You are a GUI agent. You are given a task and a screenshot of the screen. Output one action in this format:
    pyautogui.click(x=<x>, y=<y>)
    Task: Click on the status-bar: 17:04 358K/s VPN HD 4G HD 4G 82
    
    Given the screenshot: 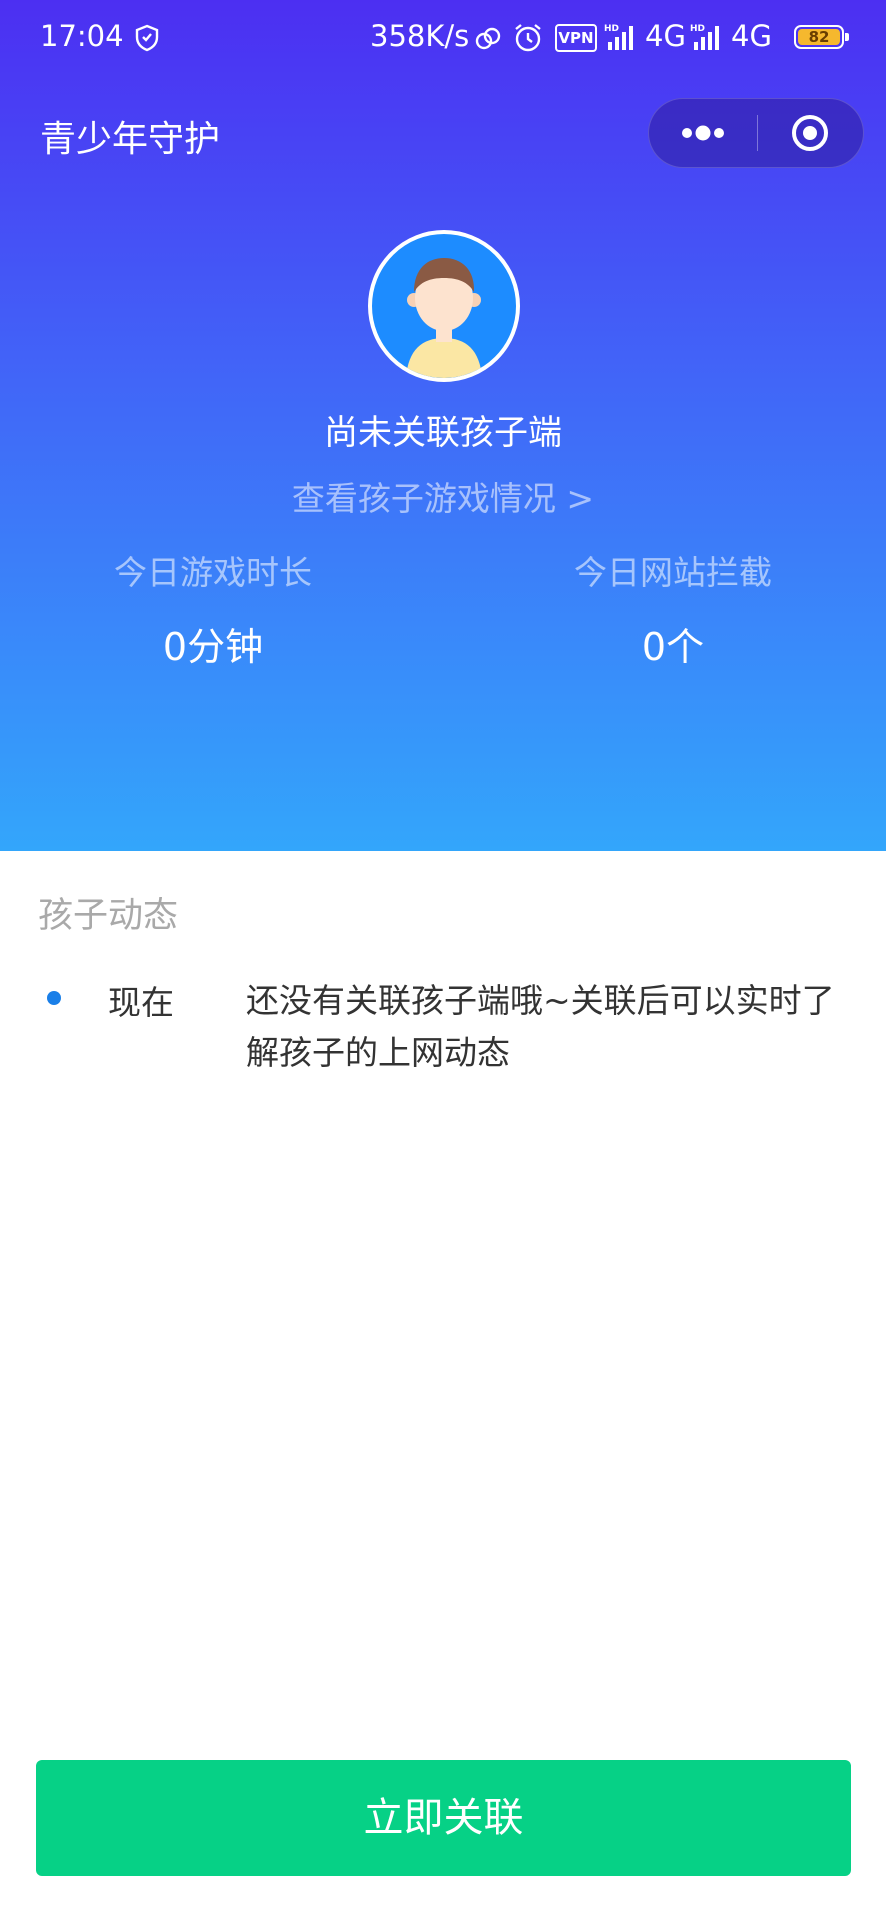 What is the action you would take?
    pyautogui.click(x=443, y=39)
    